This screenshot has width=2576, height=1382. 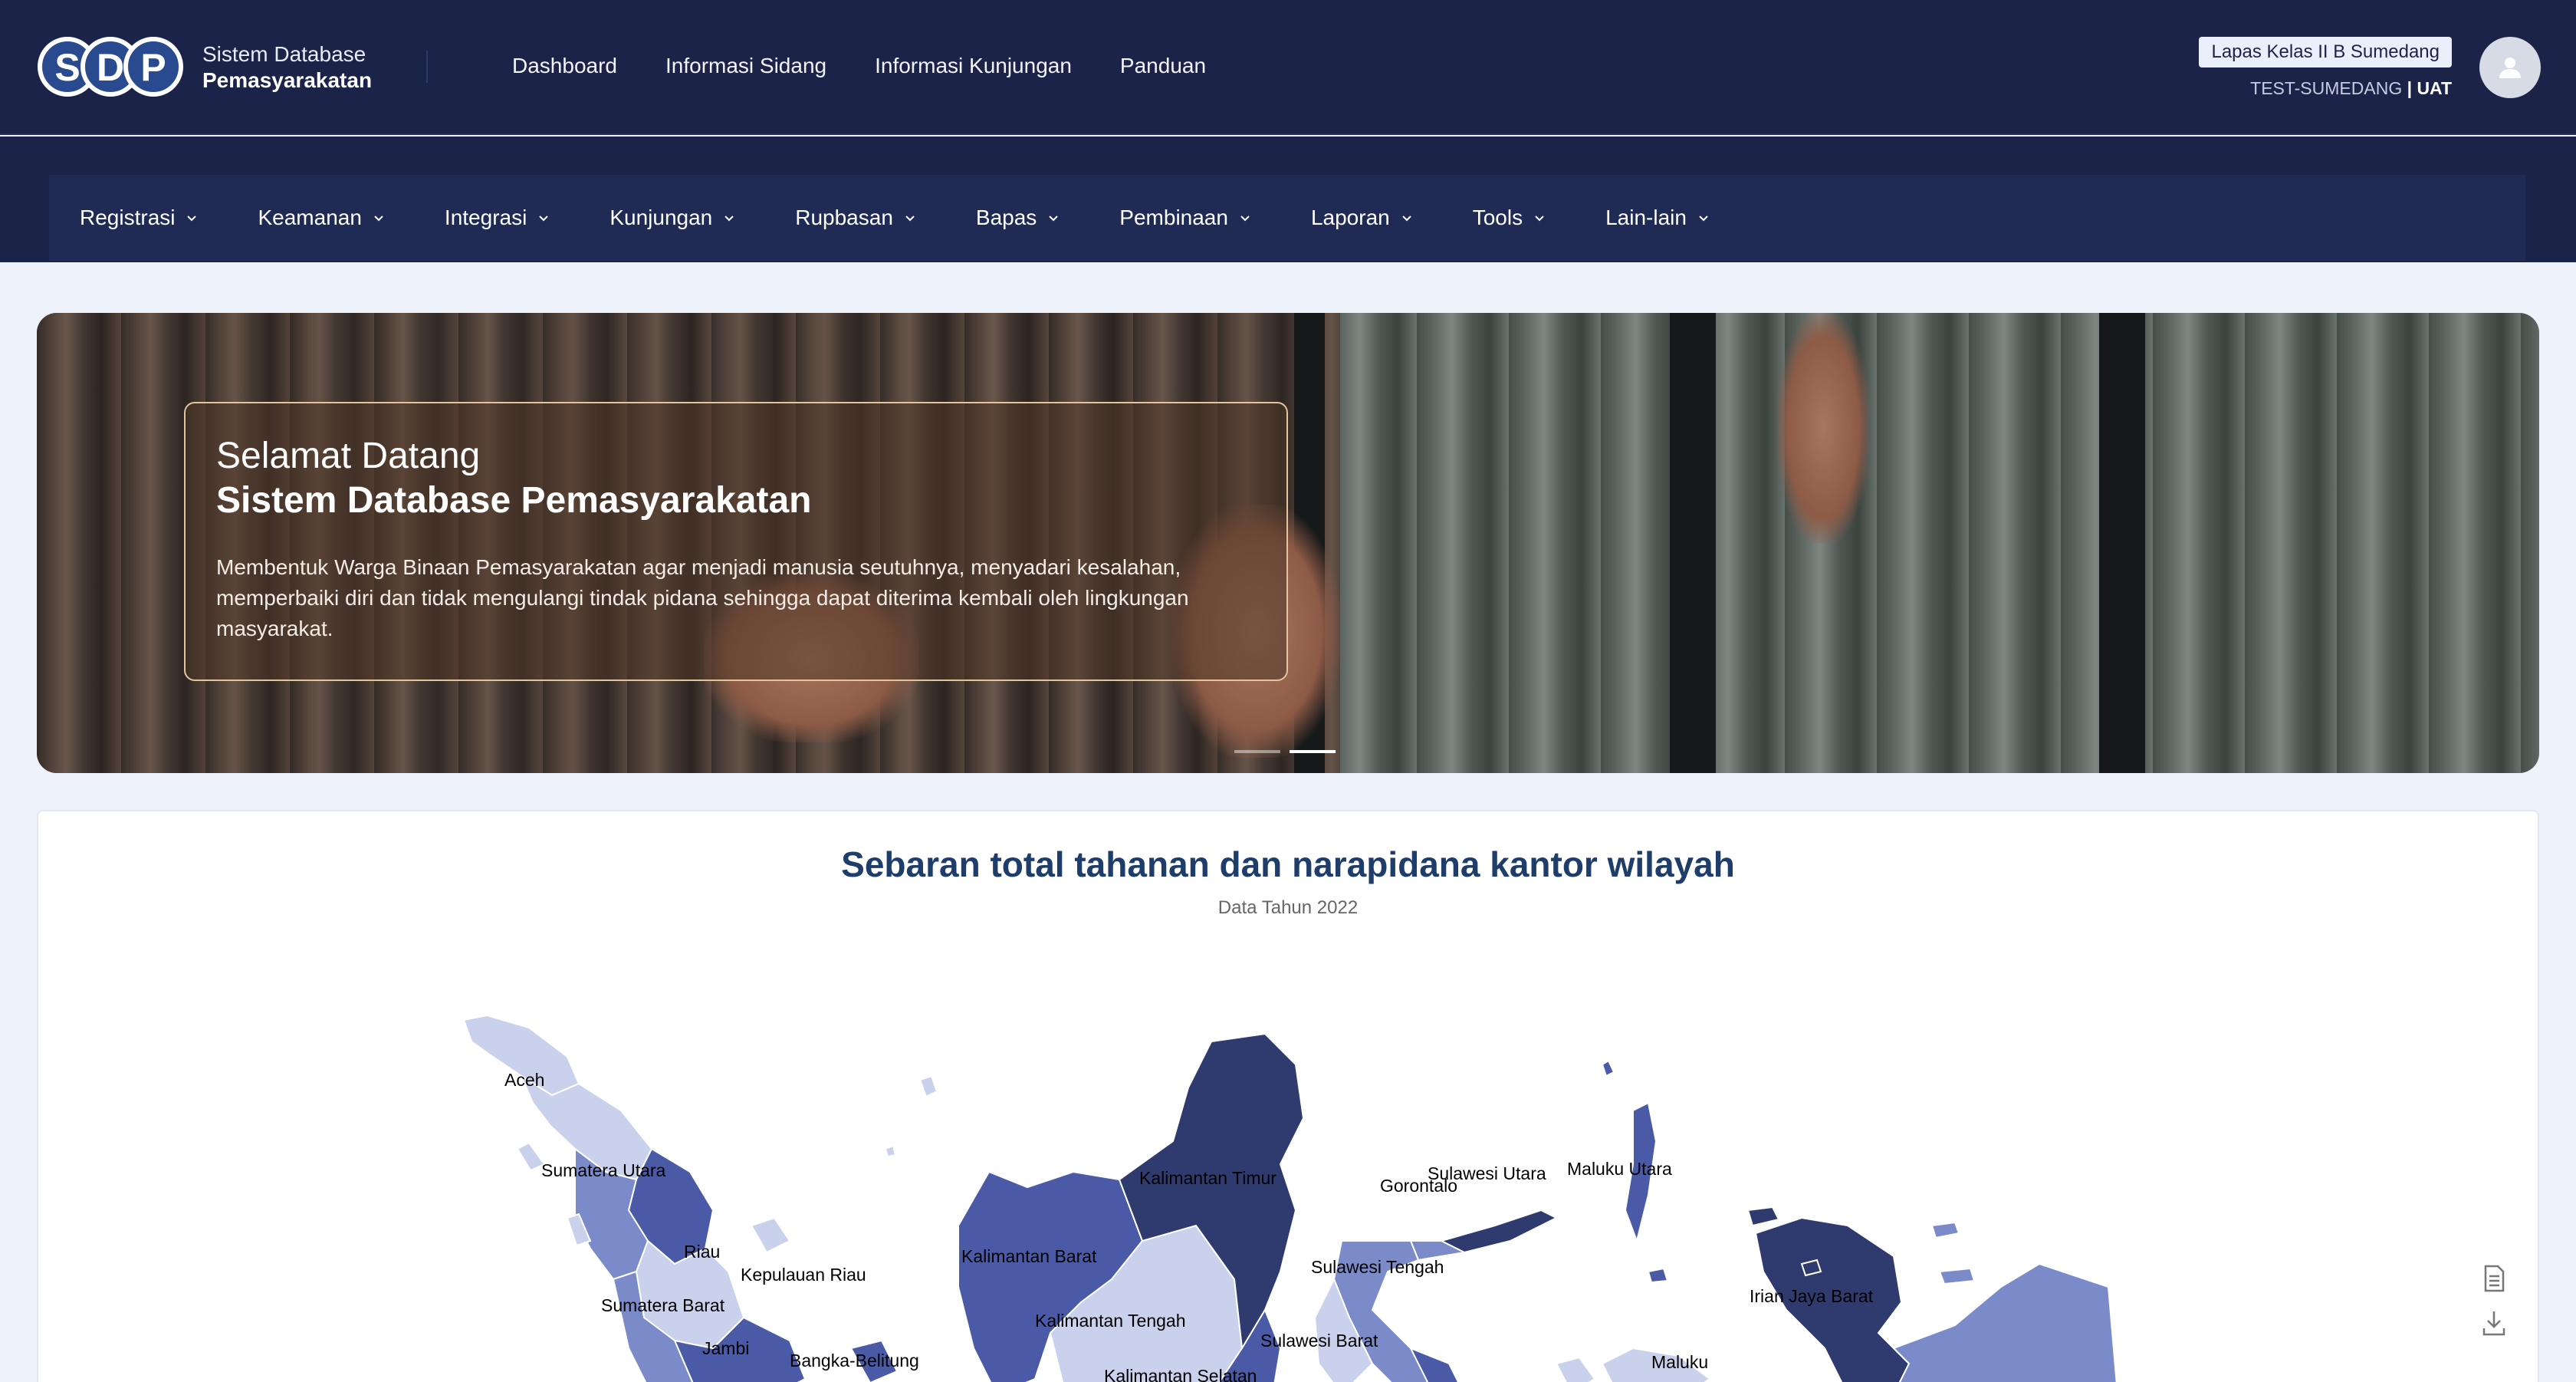 What do you see at coordinates (1319, 1341) in the screenshot?
I see `label-sulawesi-barat: Sulawesi Barat` at bounding box center [1319, 1341].